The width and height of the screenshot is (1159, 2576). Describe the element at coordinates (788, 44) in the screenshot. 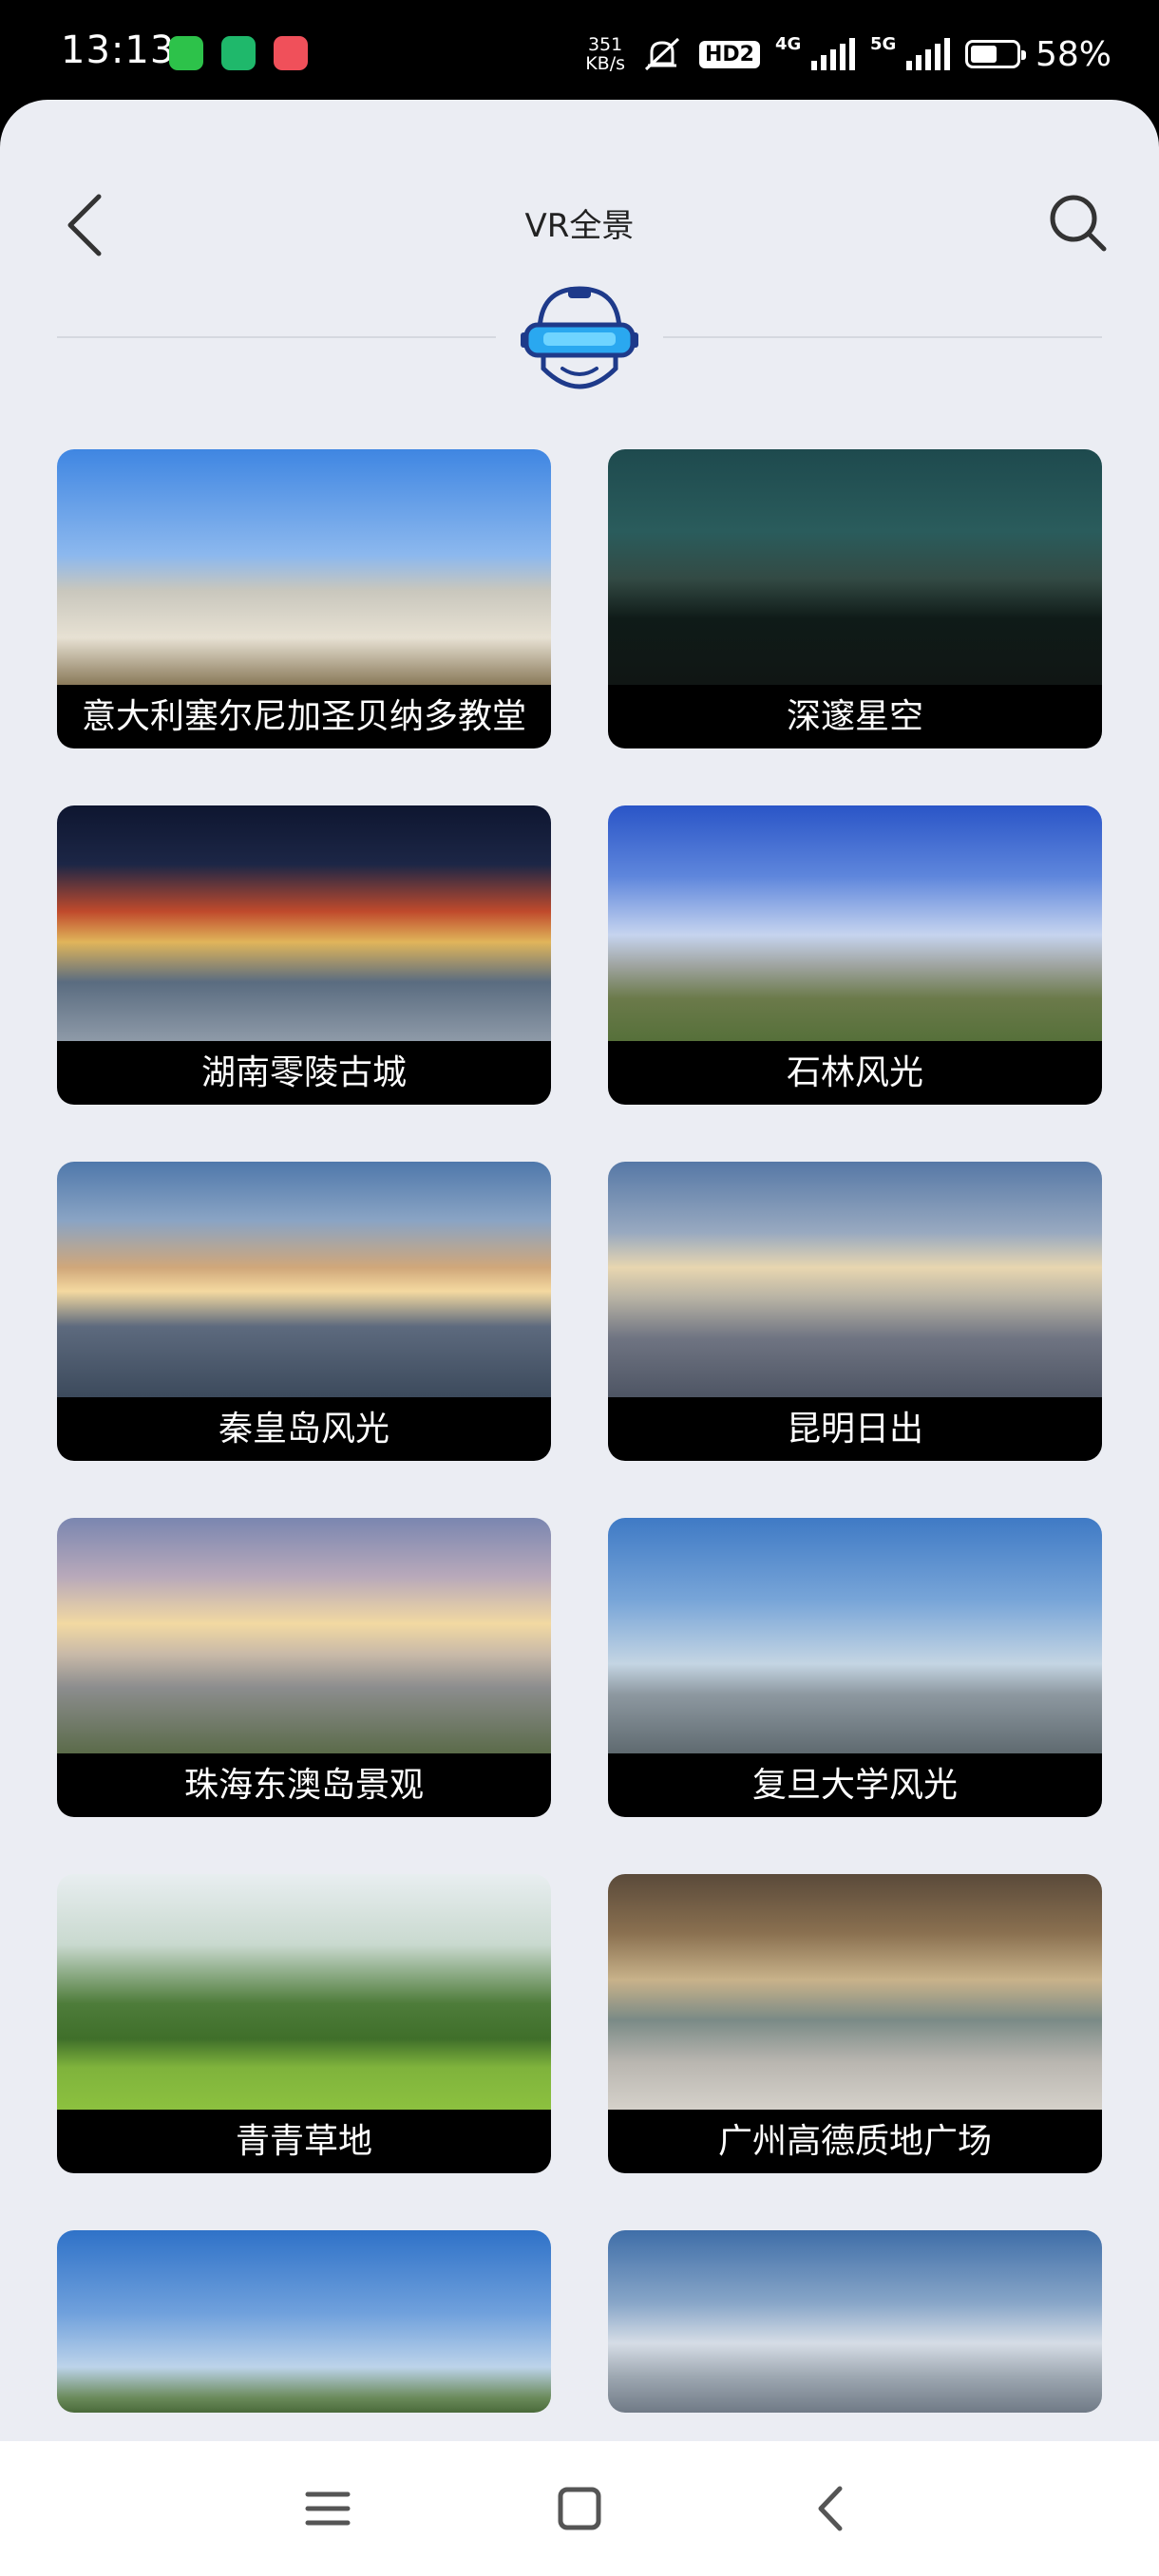

I see `network-4g-label: 4G` at that location.